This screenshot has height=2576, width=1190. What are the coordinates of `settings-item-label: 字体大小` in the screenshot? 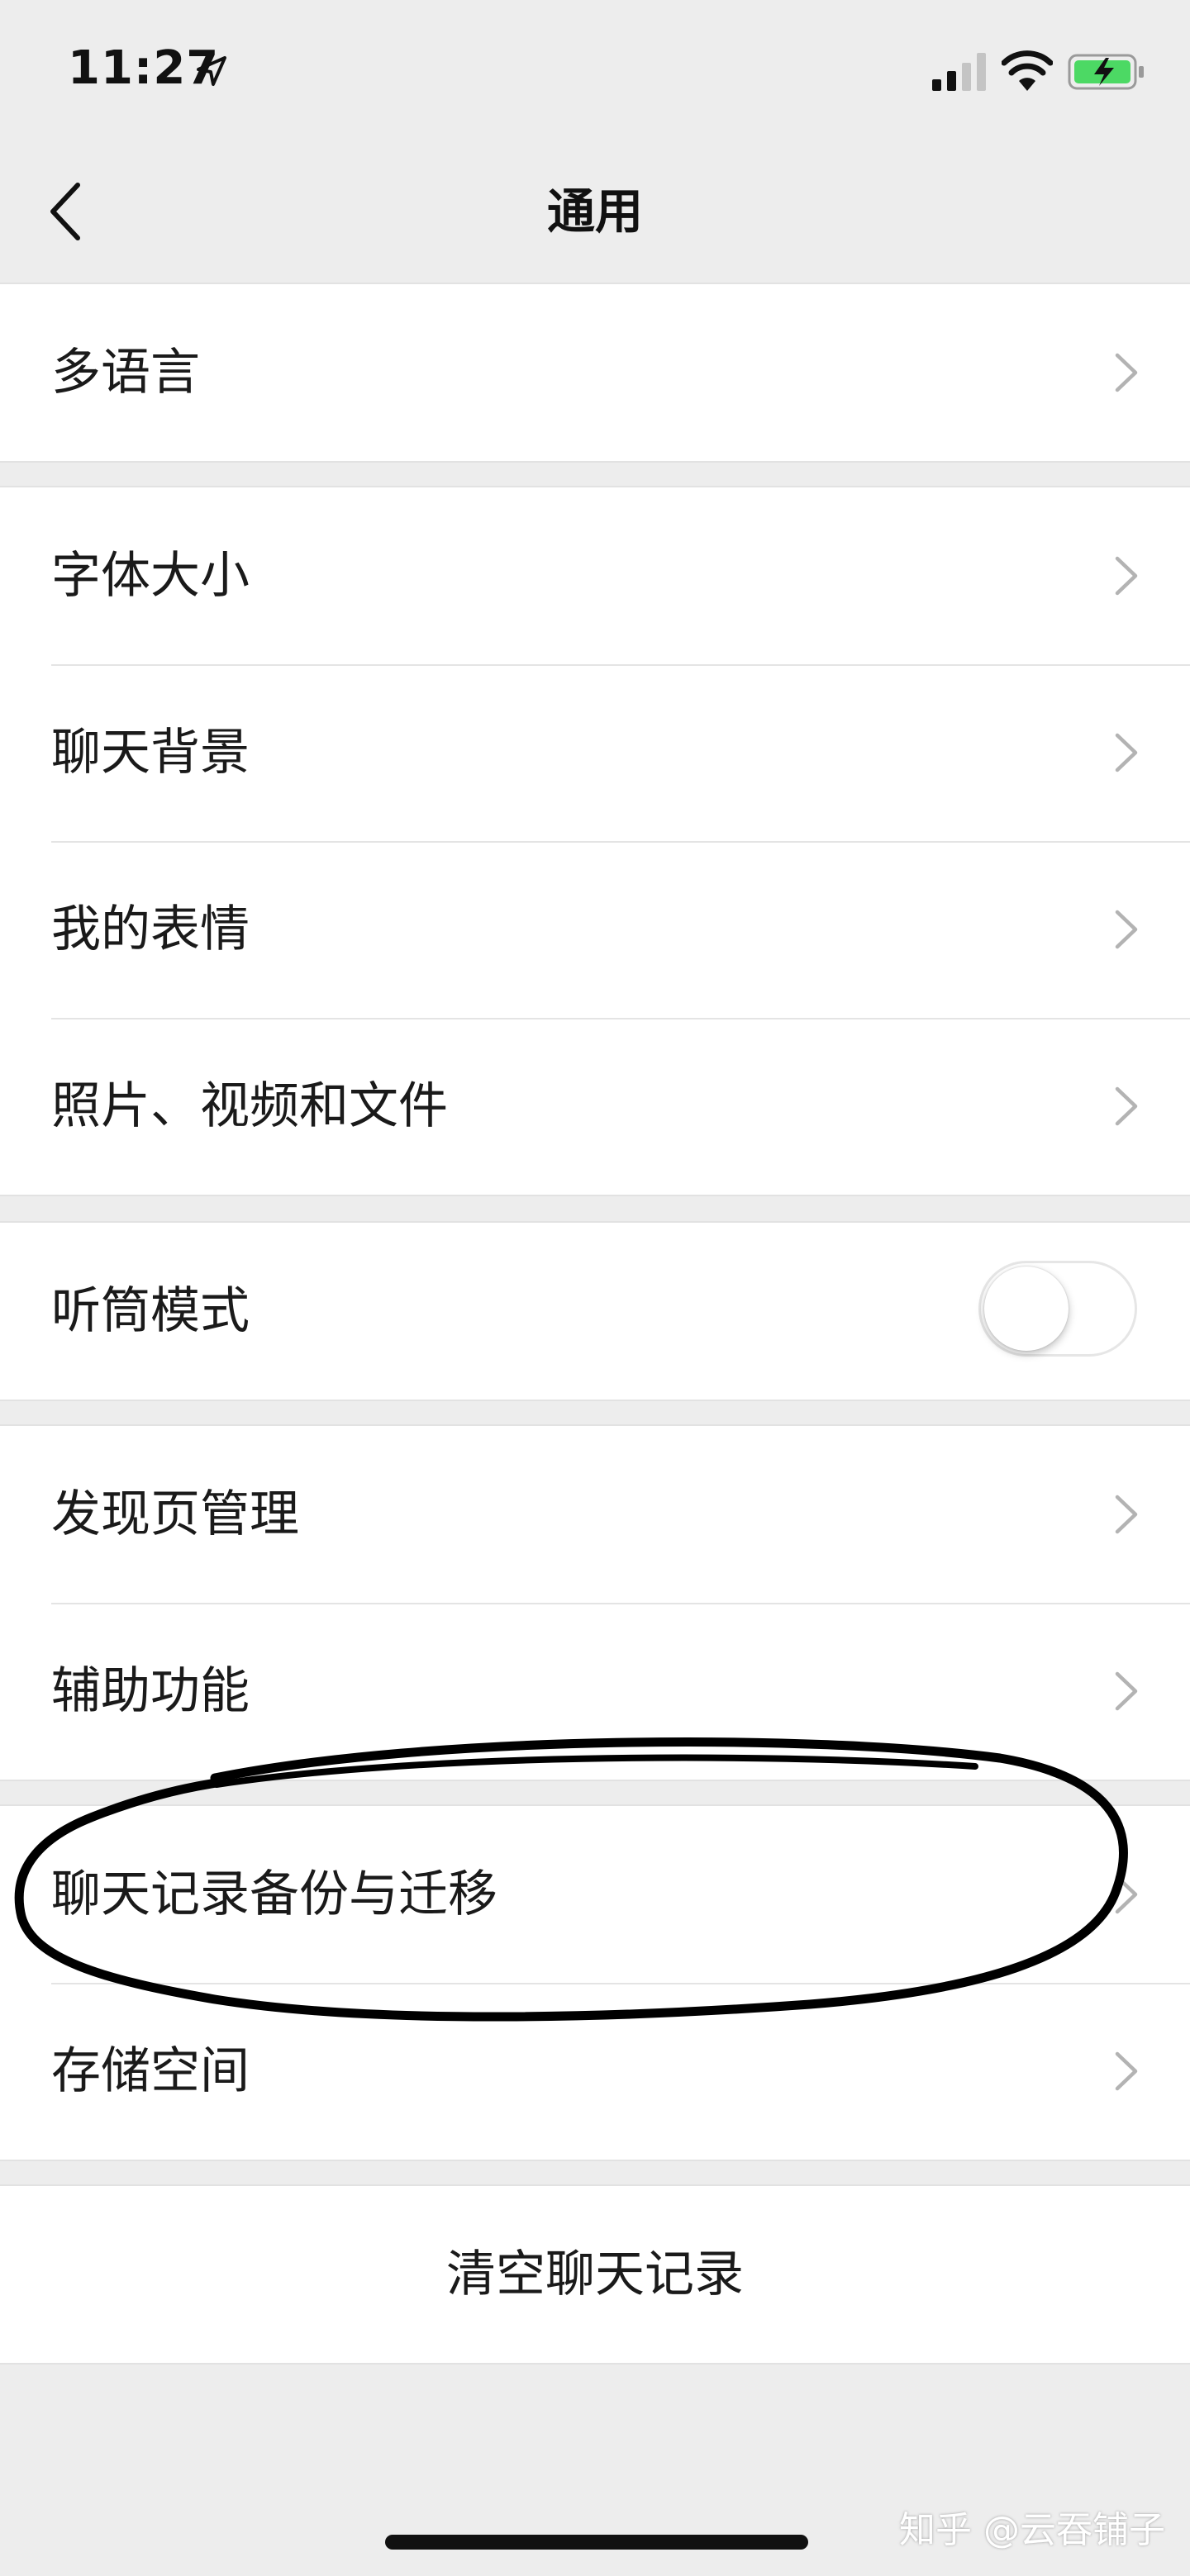 It's located at (150, 576).